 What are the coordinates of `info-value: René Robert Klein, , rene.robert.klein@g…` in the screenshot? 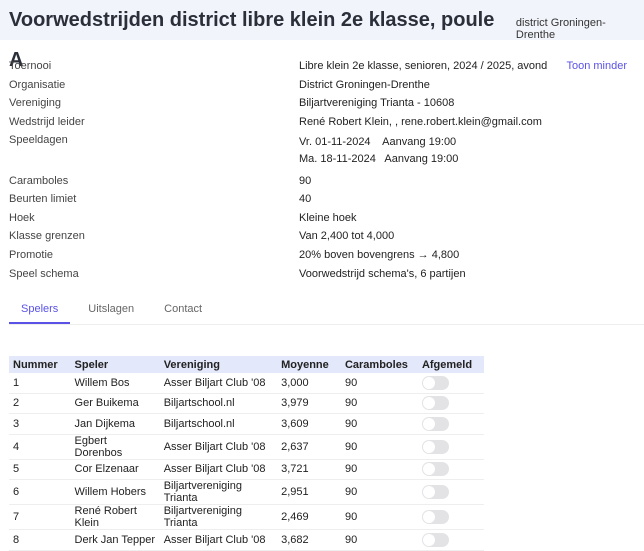 It's located at (420, 122).